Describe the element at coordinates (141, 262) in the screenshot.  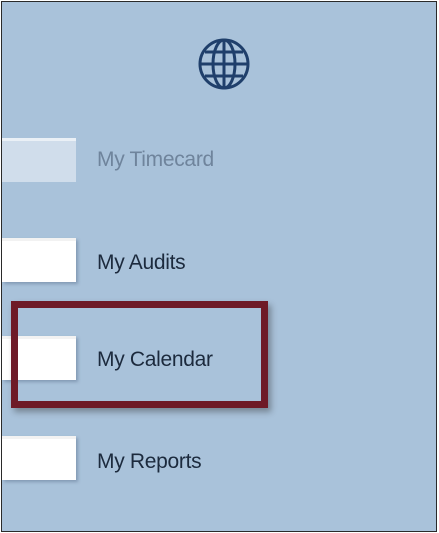
I see `nav-item-label: My Audits` at that location.